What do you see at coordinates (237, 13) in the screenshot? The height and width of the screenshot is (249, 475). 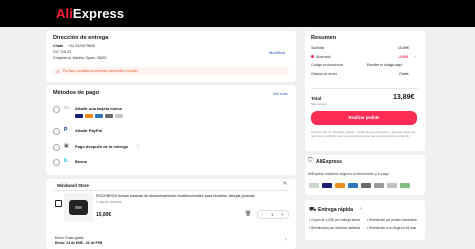 I see `top-bar: AliExpress` at bounding box center [237, 13].